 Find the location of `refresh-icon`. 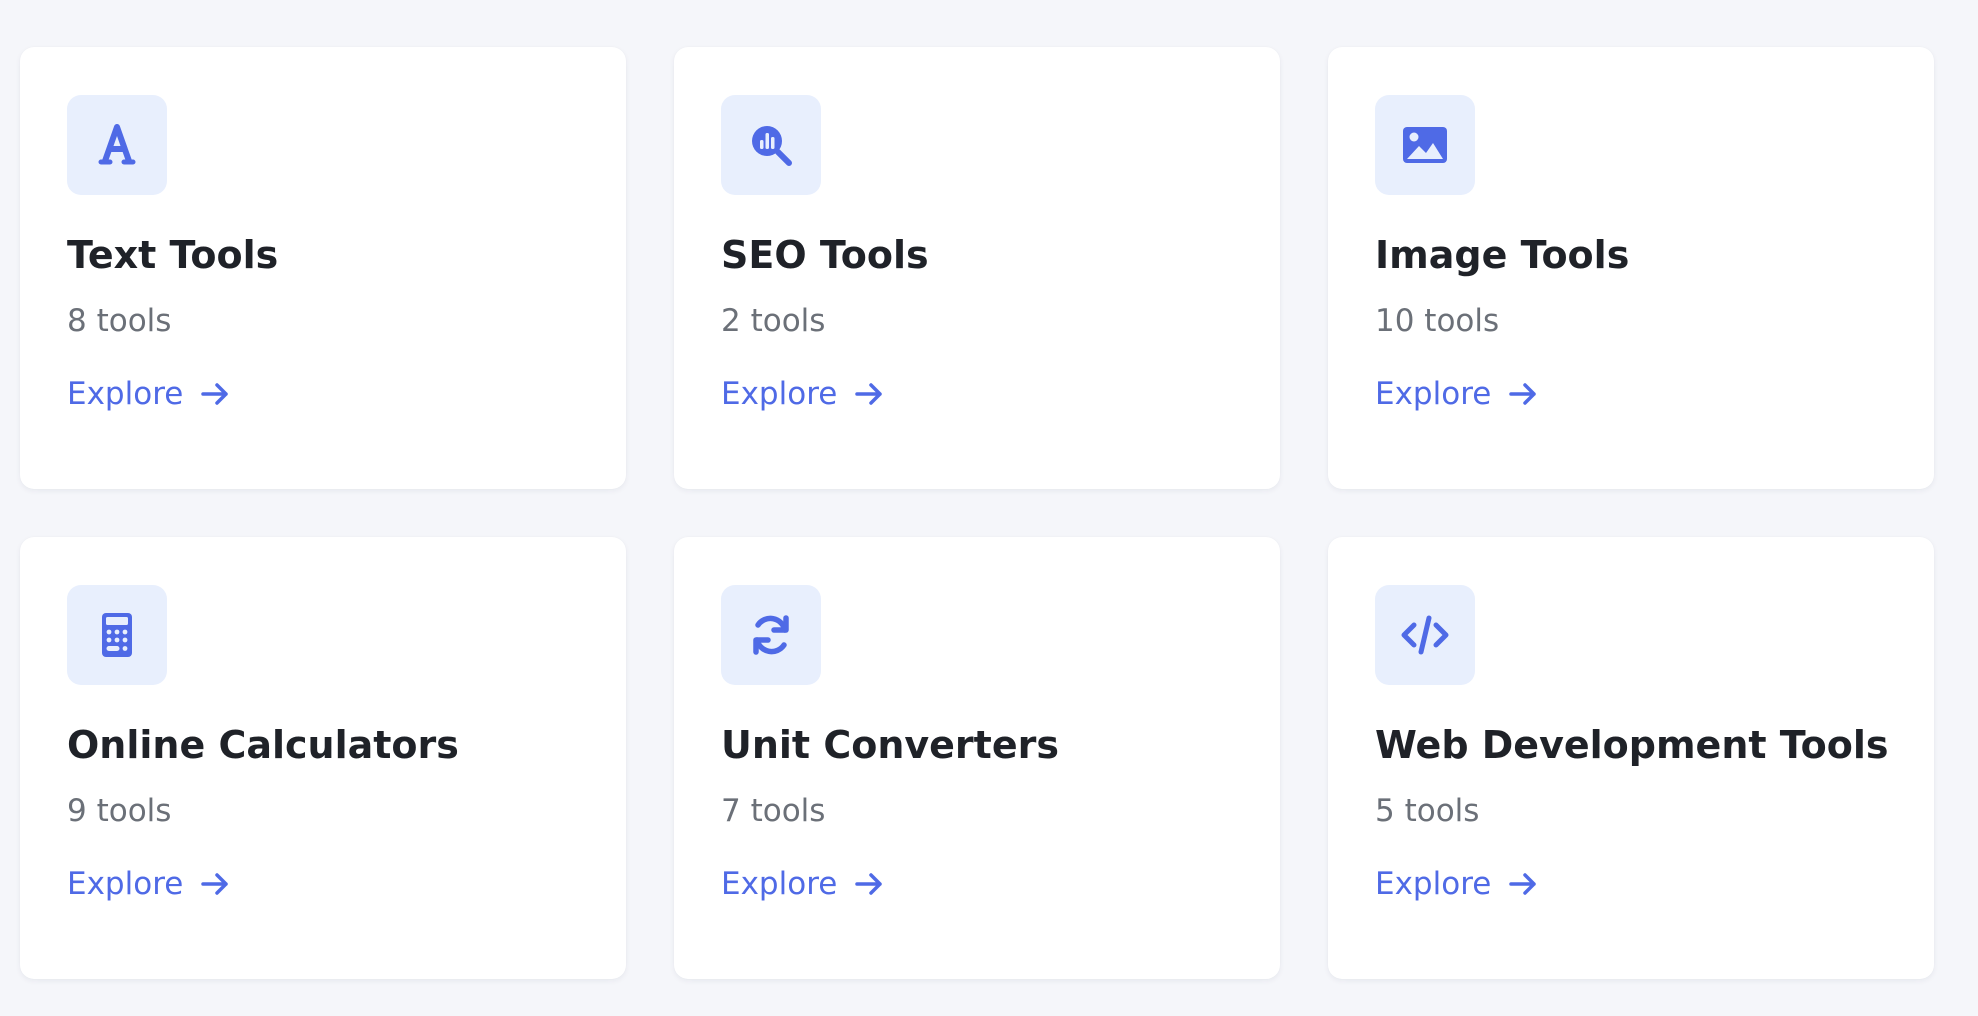

refresh-icon is located at coordinates (771, 635).